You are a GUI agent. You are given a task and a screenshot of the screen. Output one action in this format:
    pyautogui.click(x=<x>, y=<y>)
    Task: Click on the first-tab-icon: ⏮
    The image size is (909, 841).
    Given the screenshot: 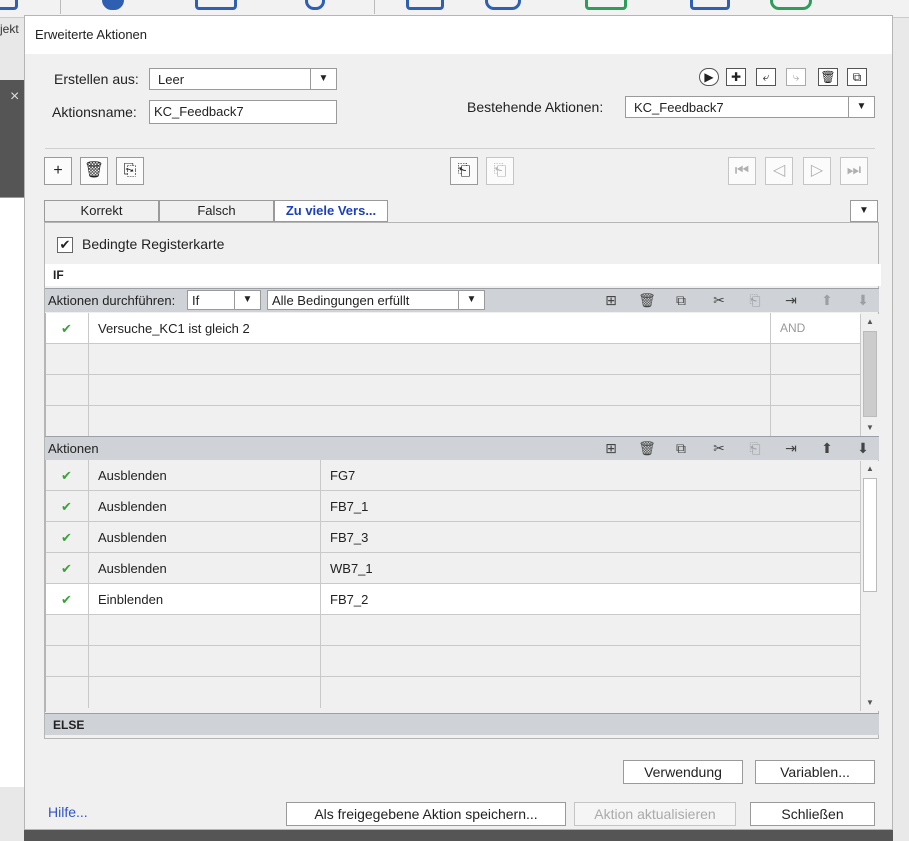 What is the action you would take?
    pyautogui.click(x=742, y=171)
    